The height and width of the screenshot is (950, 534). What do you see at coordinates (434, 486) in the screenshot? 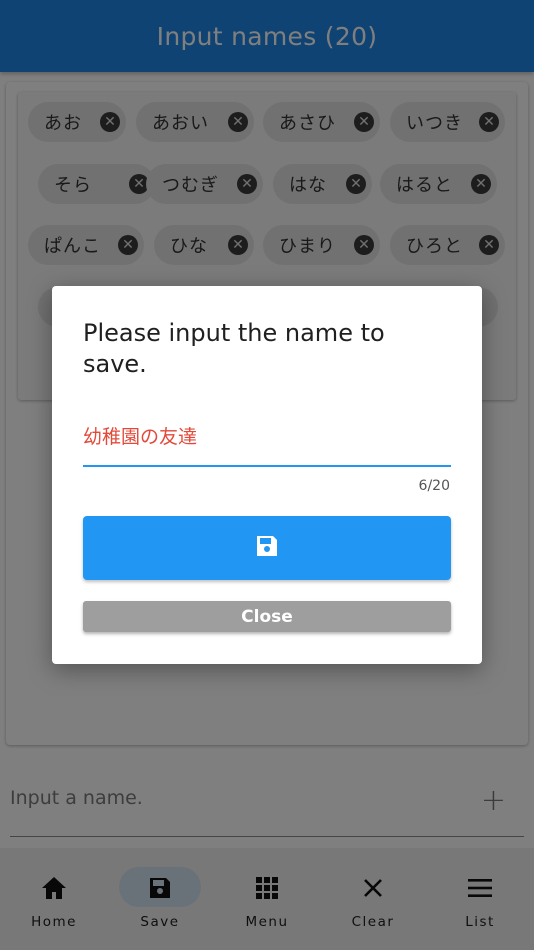
I see `character-counter: 6/20` at bounding box center [434, 486].